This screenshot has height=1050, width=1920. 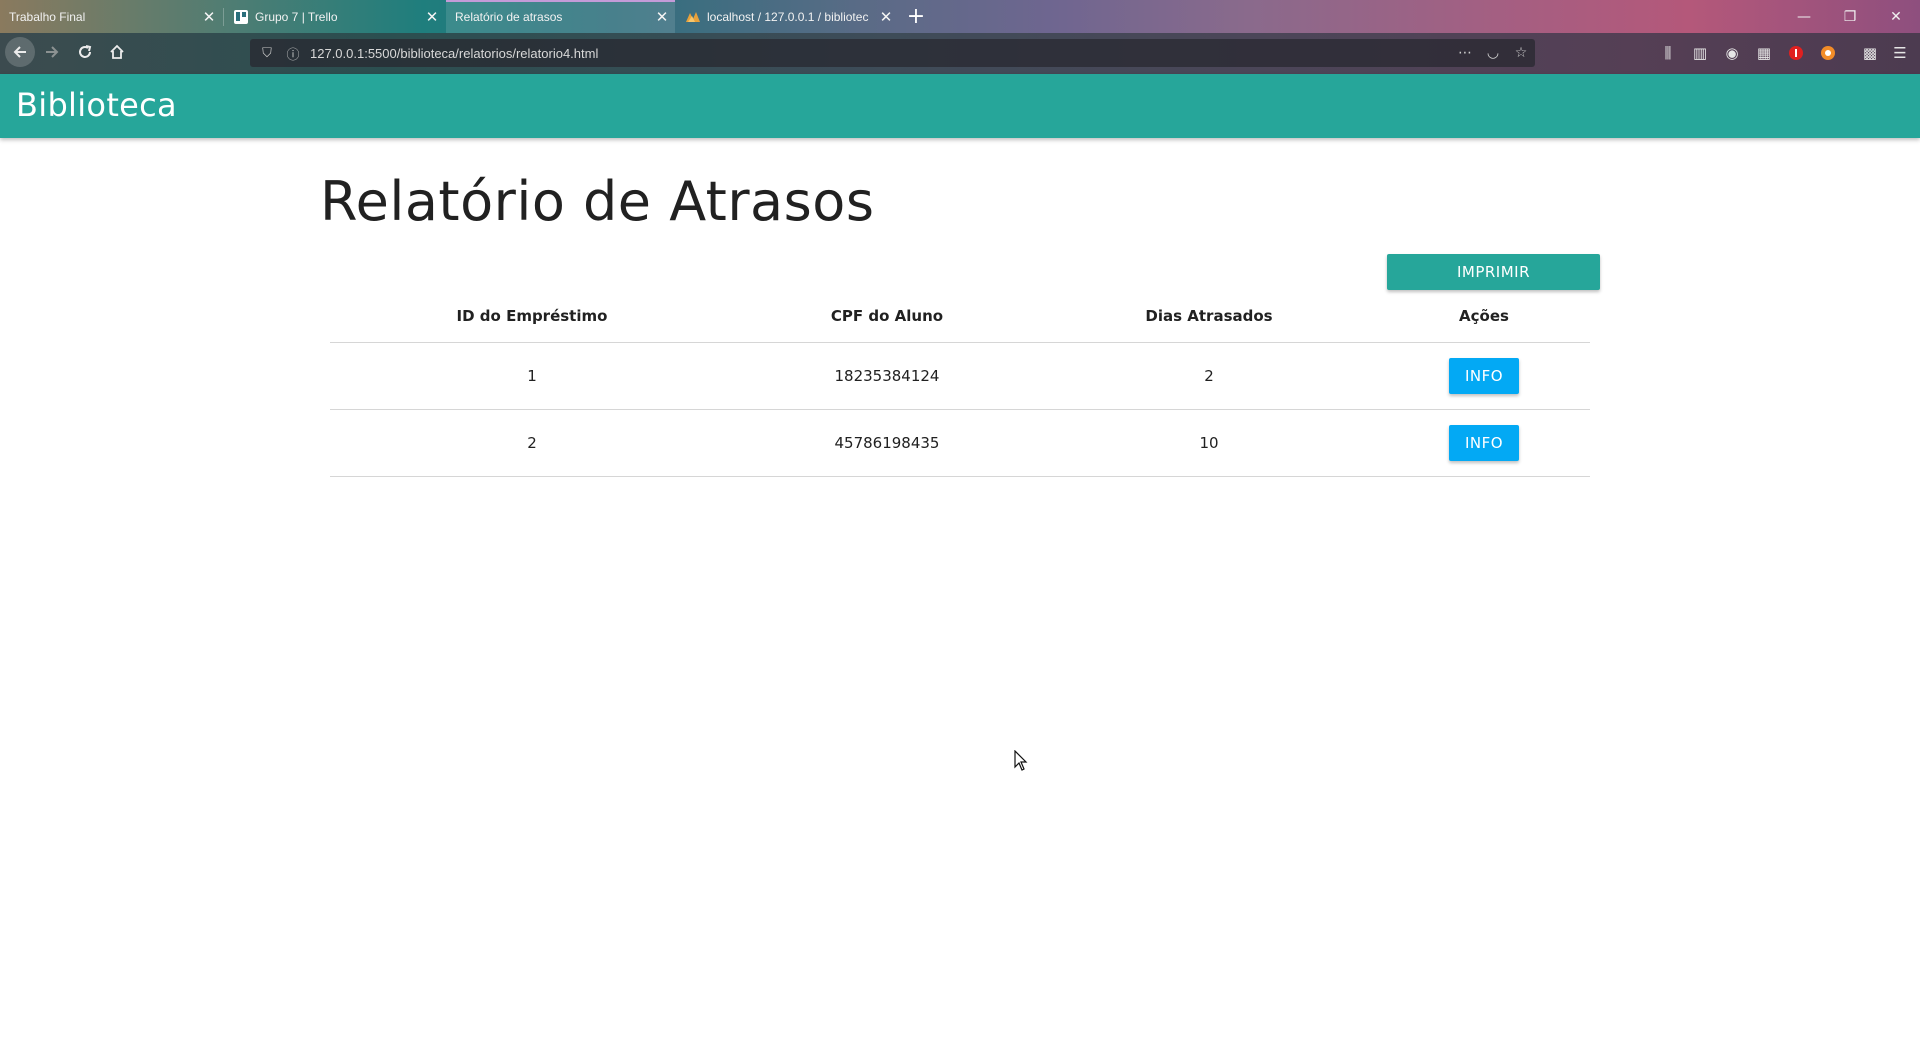 I want to click on minimize-button: —, so click(x=1804, y=16).